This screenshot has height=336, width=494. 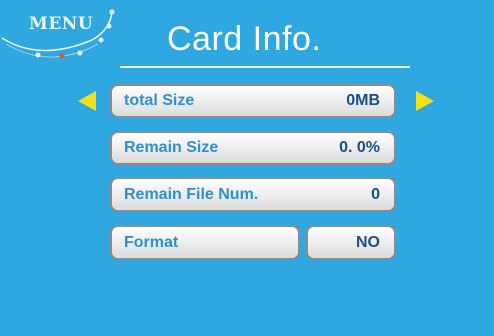 What do you see at coordinates (191, 194) in the screenshot?
I see `remain-file-num-label: Remain File Num.` at bounding box center [191, 194].